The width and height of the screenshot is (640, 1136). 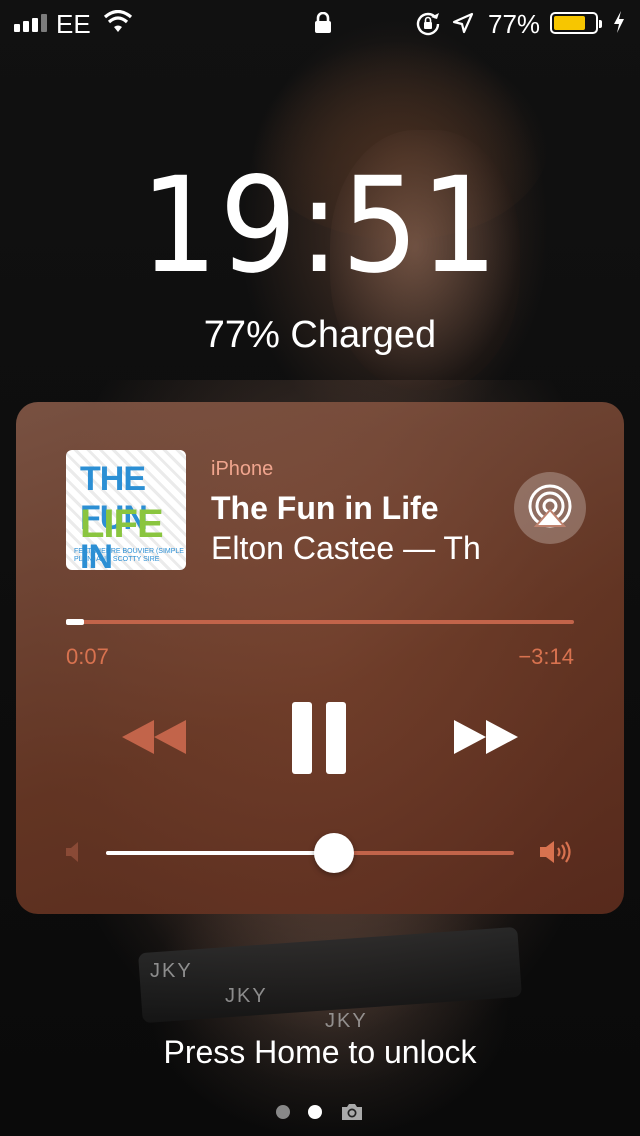 I want to click on rotation-lock-icon, so click(x=428, y=24).